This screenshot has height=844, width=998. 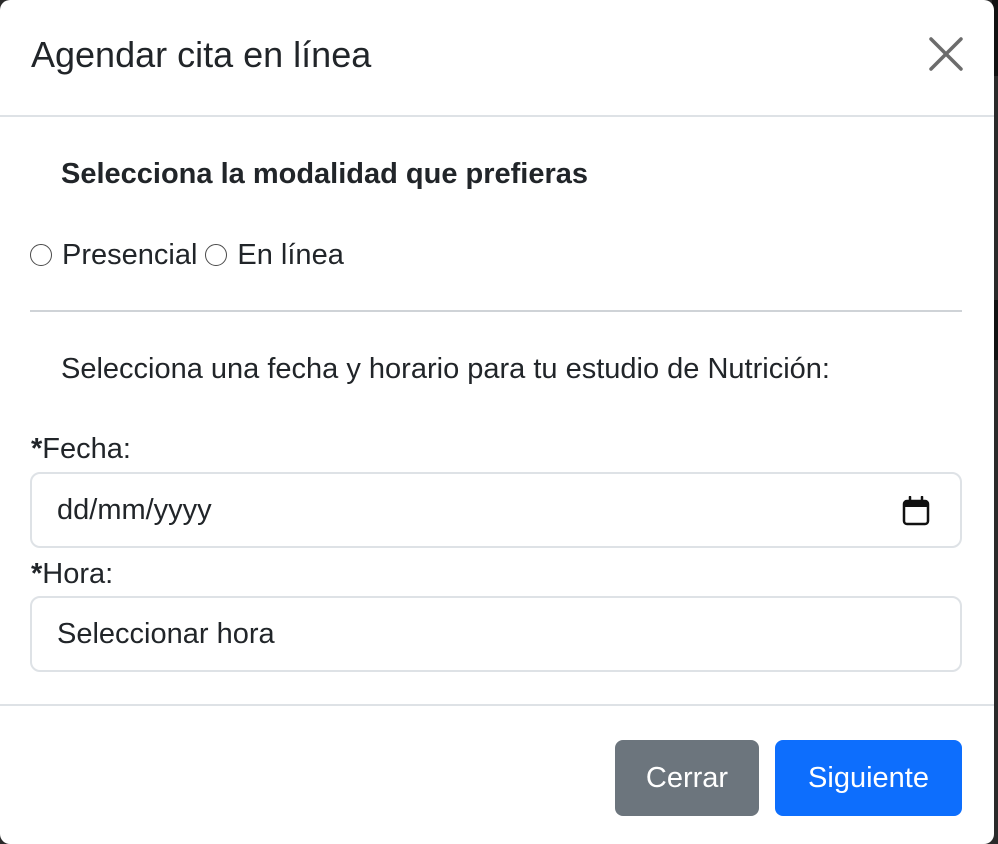 I want to click on modal-title: Agendar cita en línea, so click(x=201, y=54).